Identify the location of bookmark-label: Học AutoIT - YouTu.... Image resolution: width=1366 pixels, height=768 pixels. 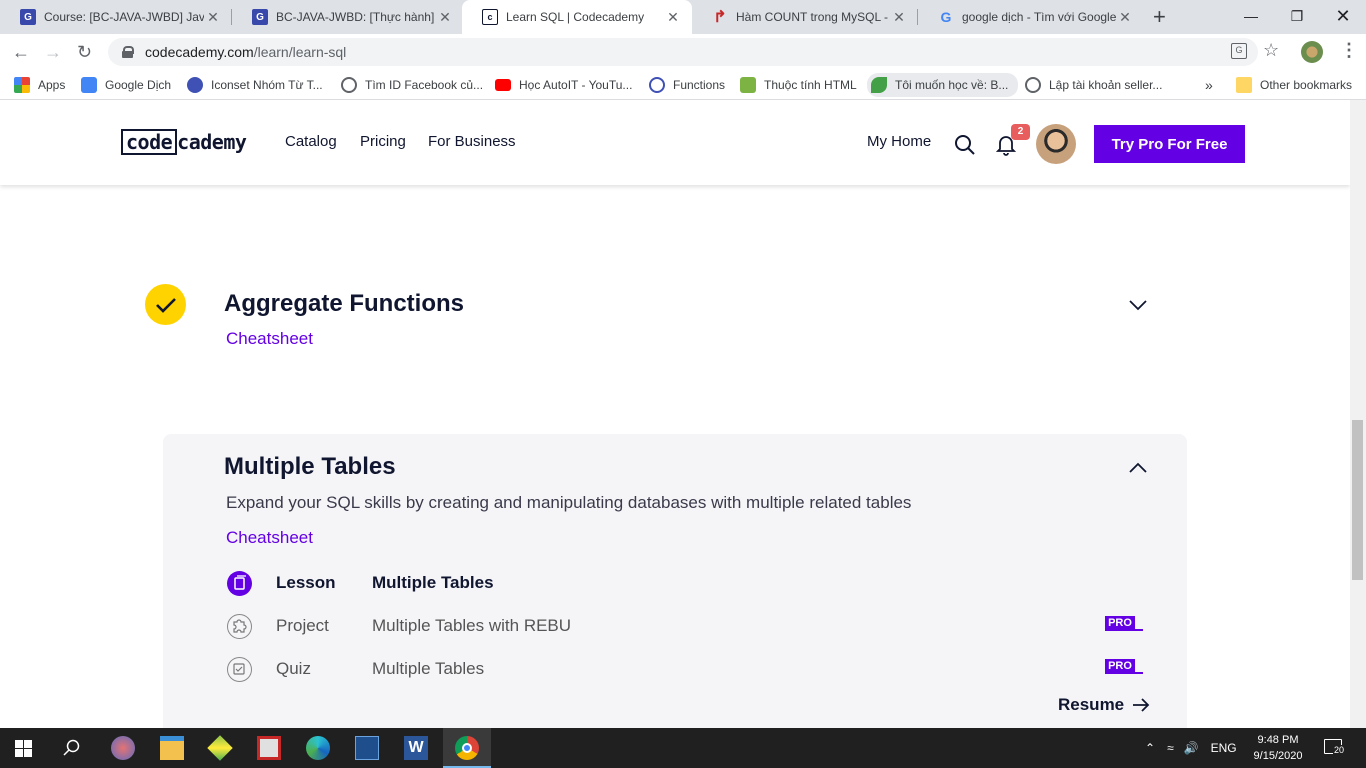
(576, 85).